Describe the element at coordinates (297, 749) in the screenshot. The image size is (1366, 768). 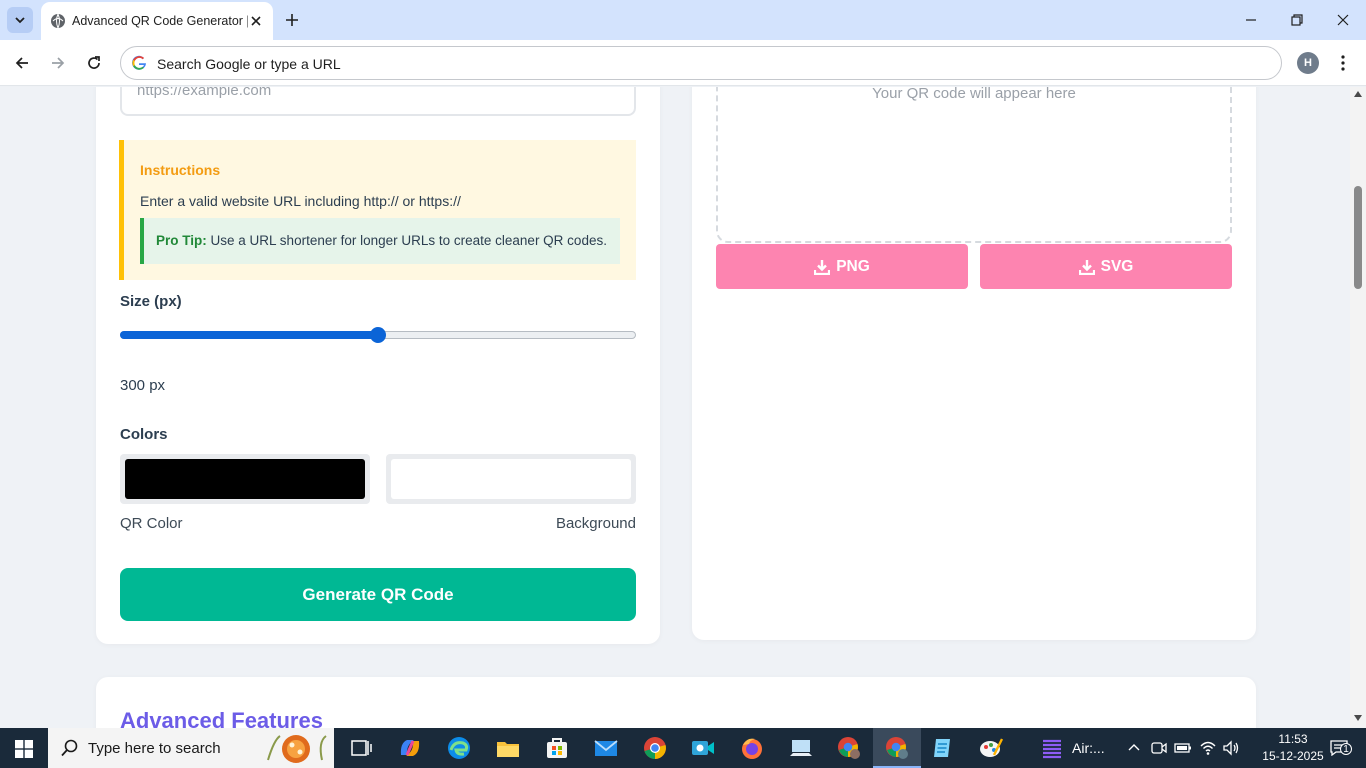
I see `search-highlight-icon` at that location.